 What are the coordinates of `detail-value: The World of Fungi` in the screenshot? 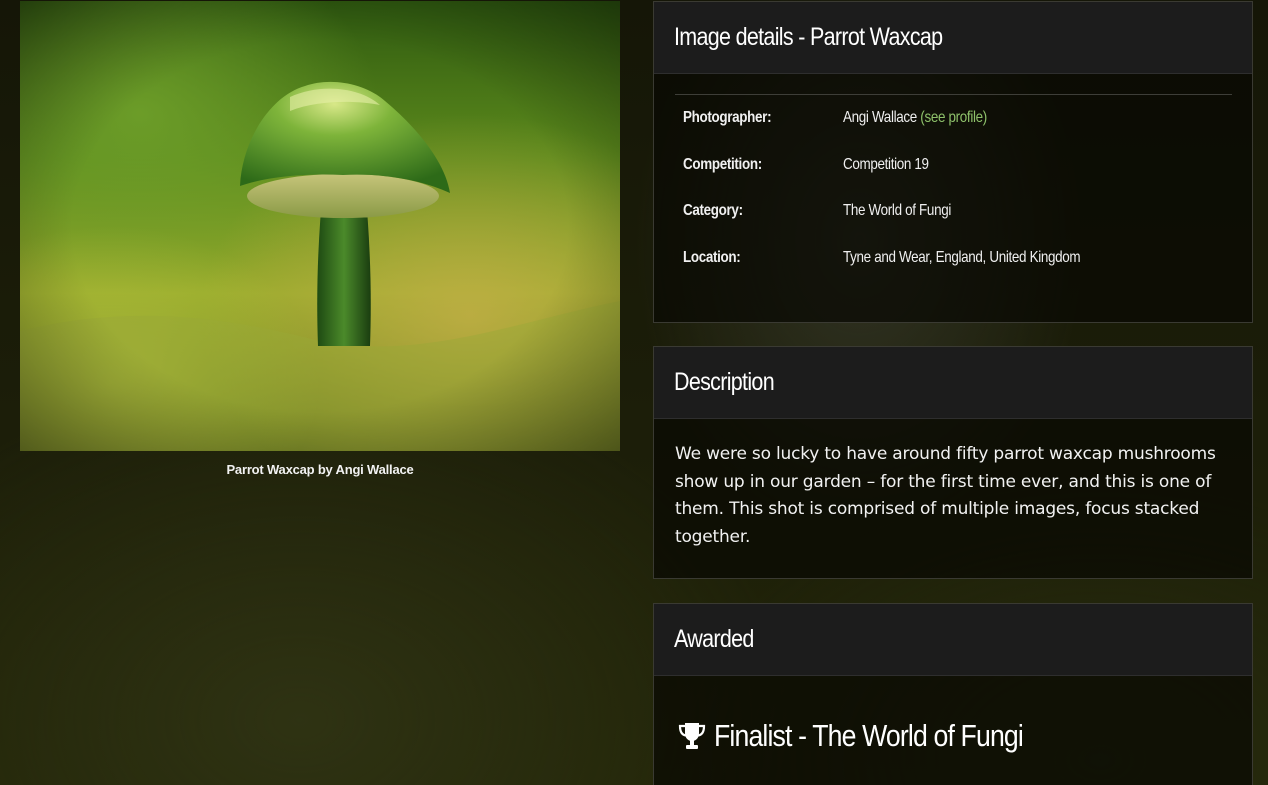 It's located at (897, 211).